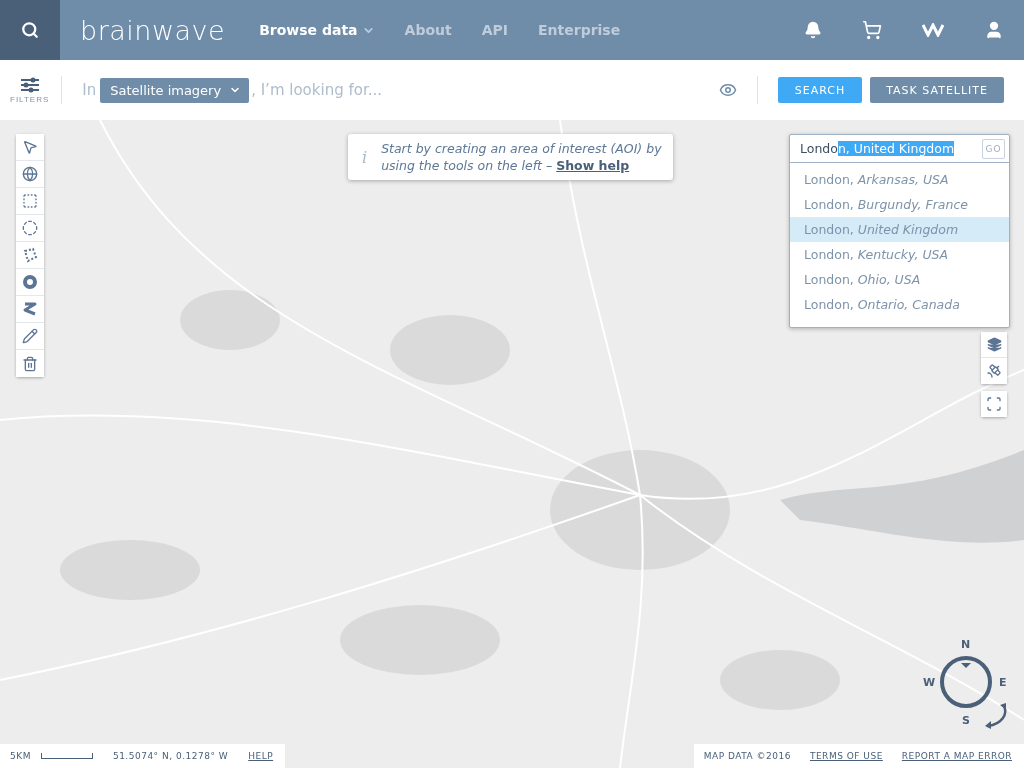 The width and height of the screenshot is (1024, 768). What do you see at coordinates (20, 756) in the screenshot?
I see `scale-label: 5KM` at bounding box center [20, 756].